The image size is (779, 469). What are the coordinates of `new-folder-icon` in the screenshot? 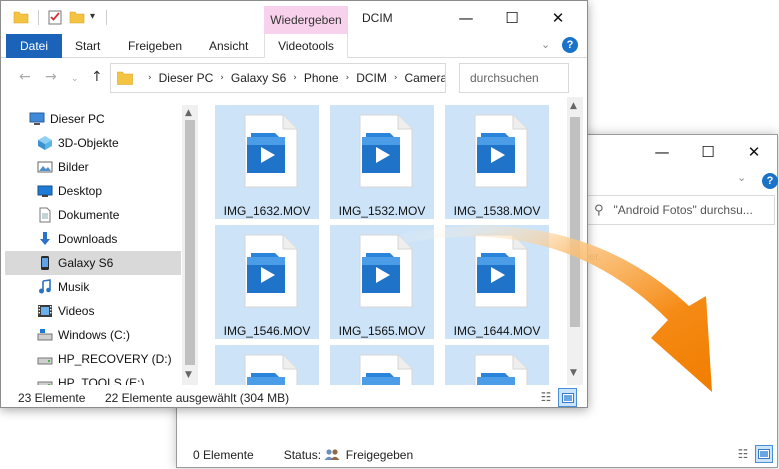 It's located at (77, 17).